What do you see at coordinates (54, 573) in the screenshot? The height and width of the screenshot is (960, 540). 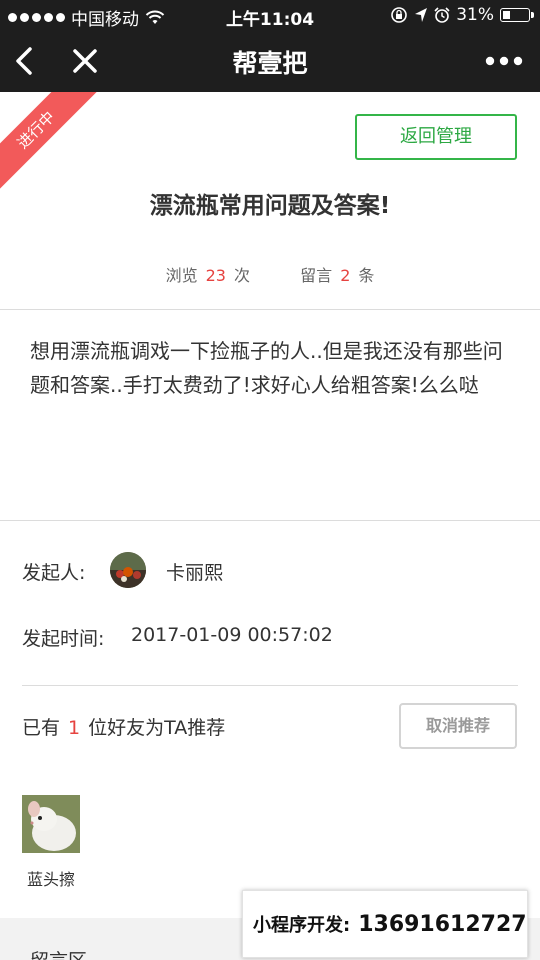 I see `initiator-label: 发起人:` at bounding box center [54, 573].